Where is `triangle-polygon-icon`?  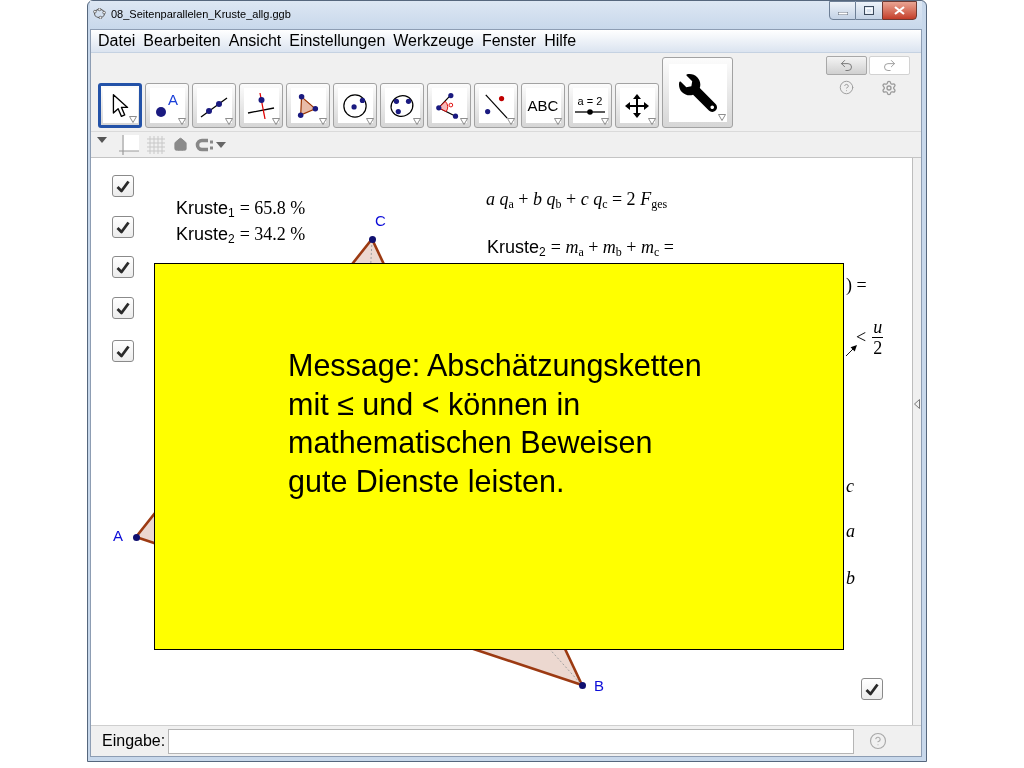
triangle-polygon-icon is located at coordinates (308, 105).